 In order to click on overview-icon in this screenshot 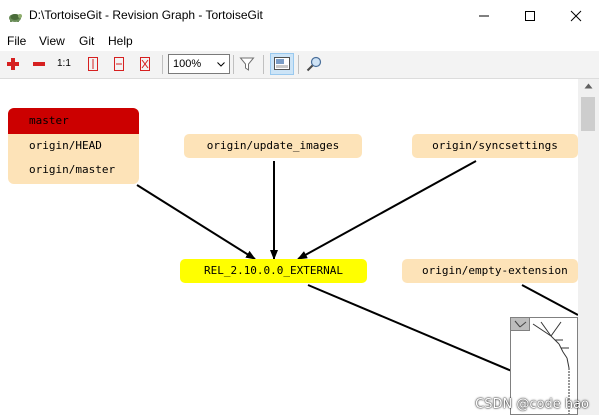, I will do `click(282, 63)`.